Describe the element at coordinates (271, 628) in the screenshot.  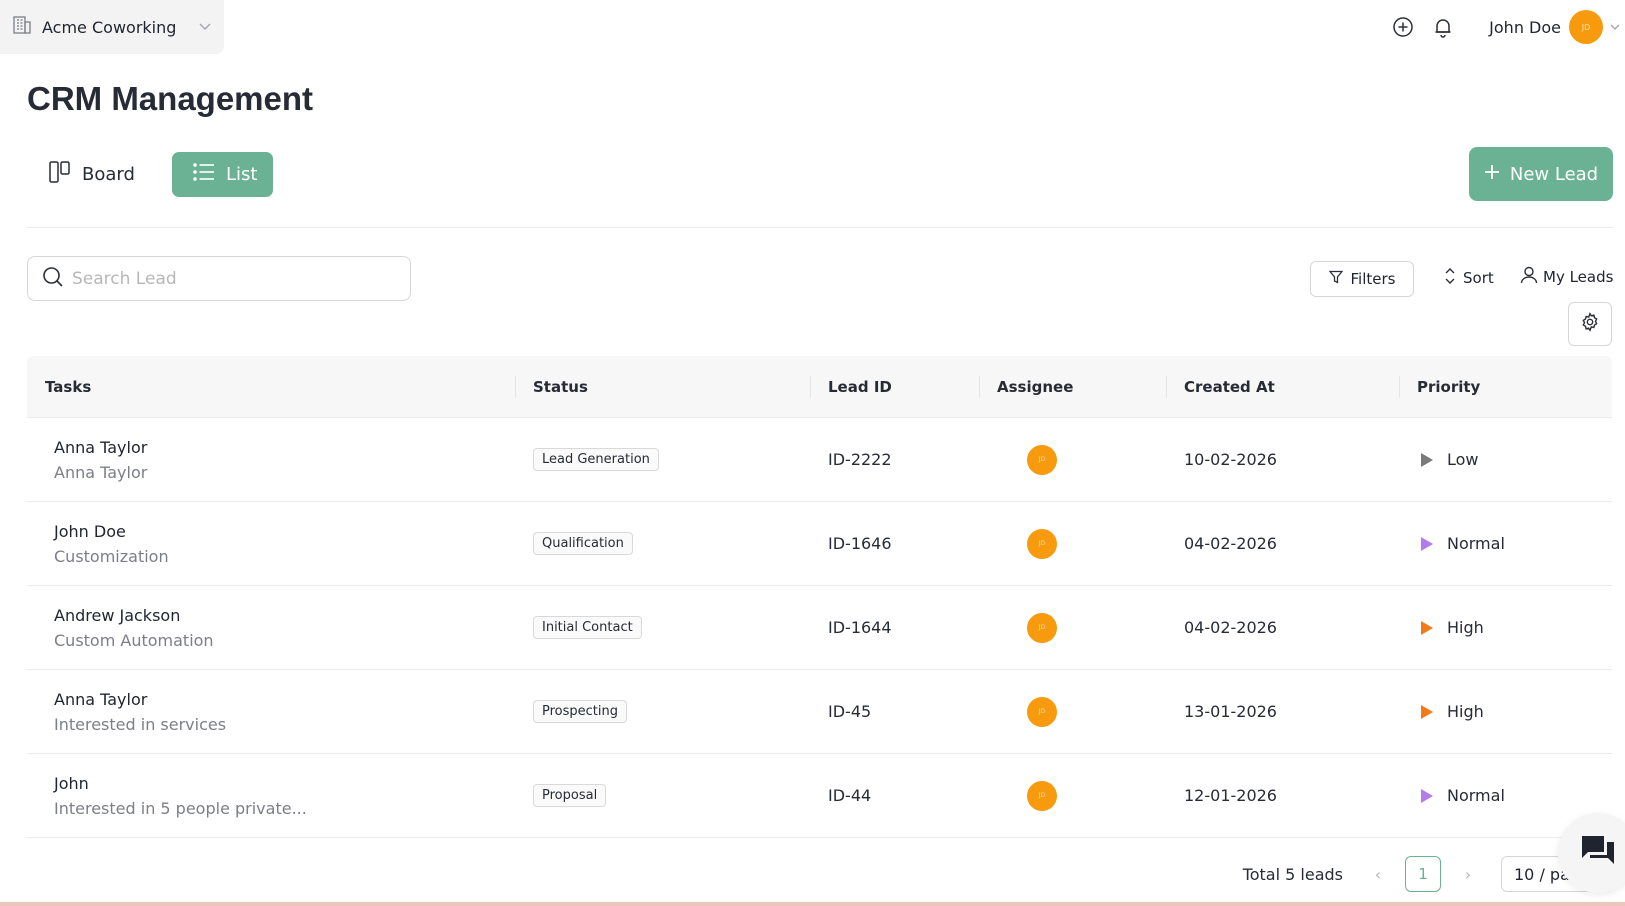
I see `task-cell: Andrew Jackson Custom Automation` at that location.